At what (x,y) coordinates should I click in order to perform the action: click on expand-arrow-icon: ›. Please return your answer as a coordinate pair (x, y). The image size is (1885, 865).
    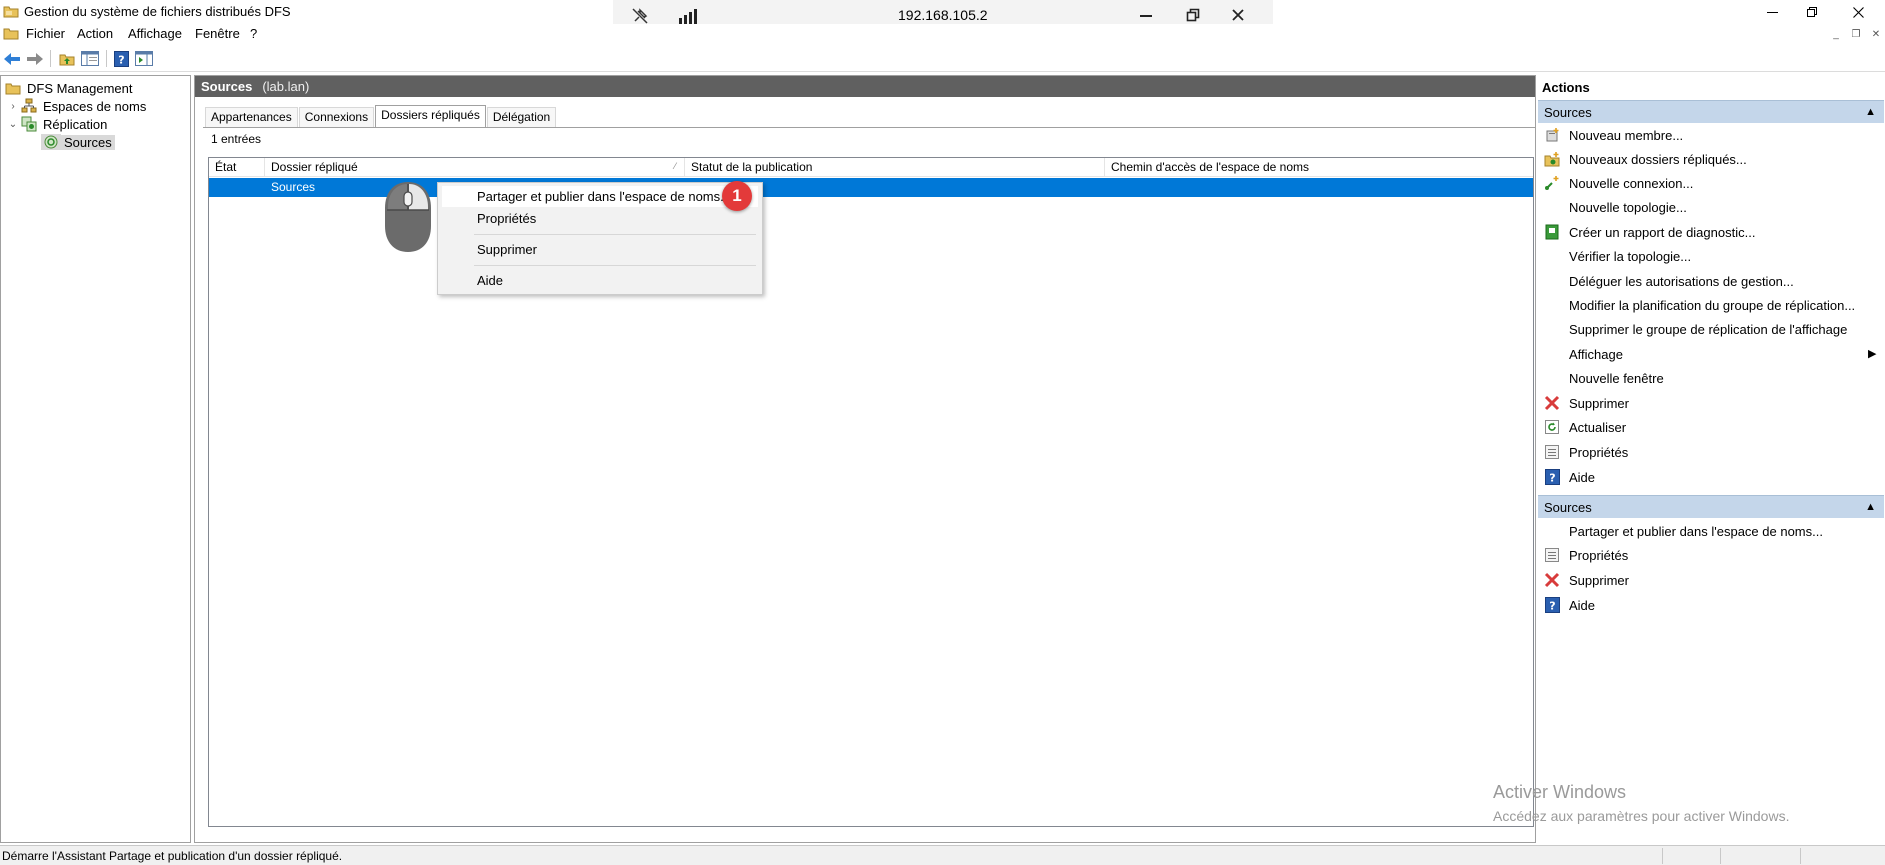
    Looking at the image, I should click on (13, 106).